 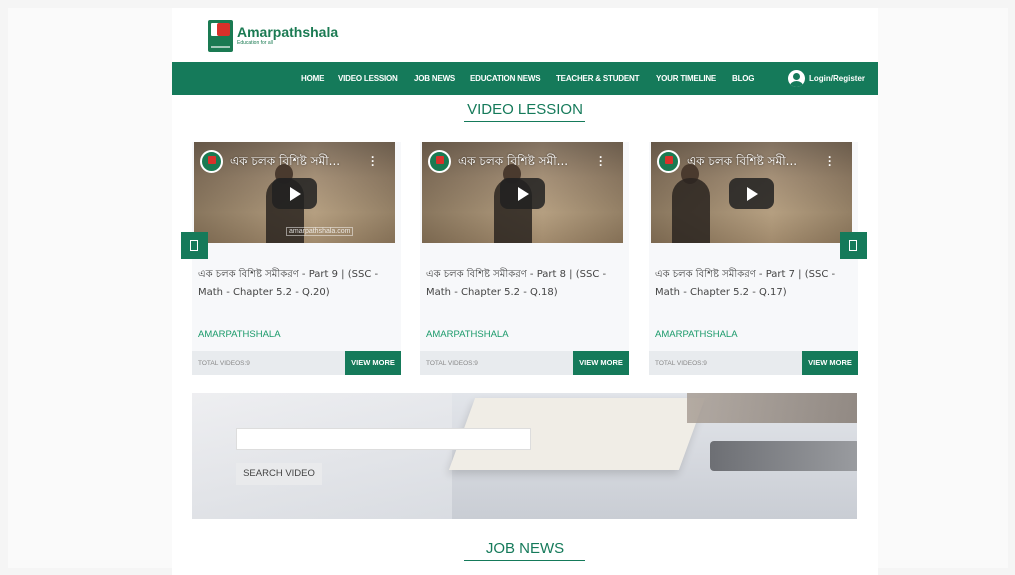 What do you see at coordinates (312, 78) in the screenshot?
I see `nav-item-home: HOME` at bounding box center [312, 78].